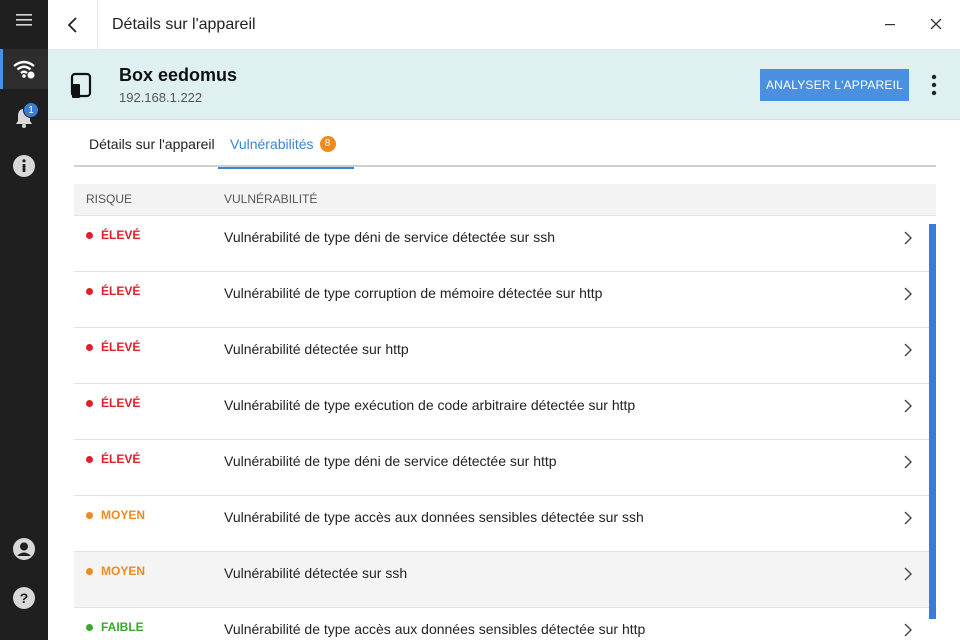  I want to click on page-title: Détails sur l'appareil, so click(184, 24).